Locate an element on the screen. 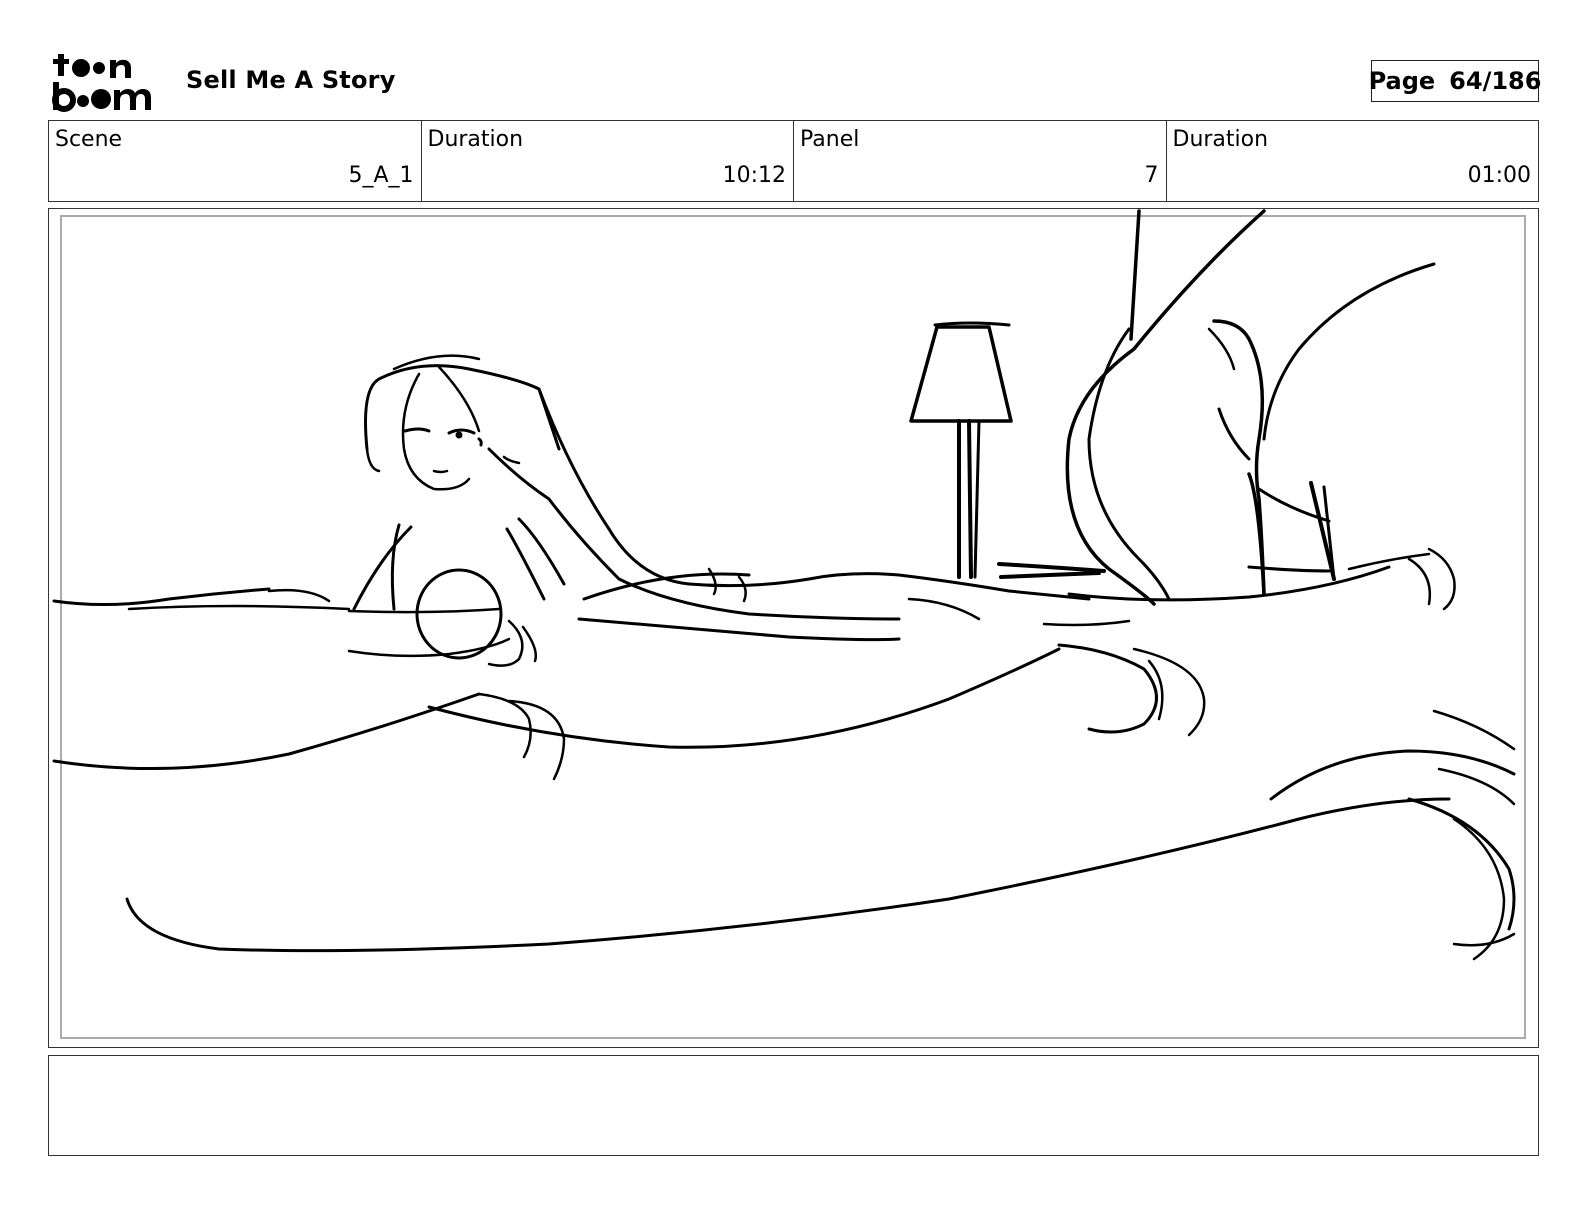 Image resolution: width=1584 pixels, height=1224 pixels. page-indicator: Page 64/186 is located at coordinates (1455, 81).